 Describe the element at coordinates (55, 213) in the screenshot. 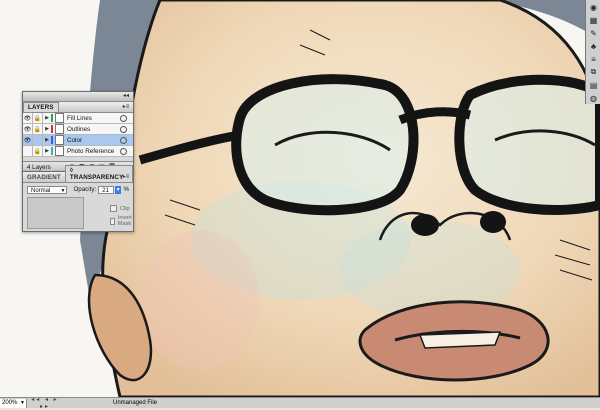

I see `opacity-mask-preview` at that location.